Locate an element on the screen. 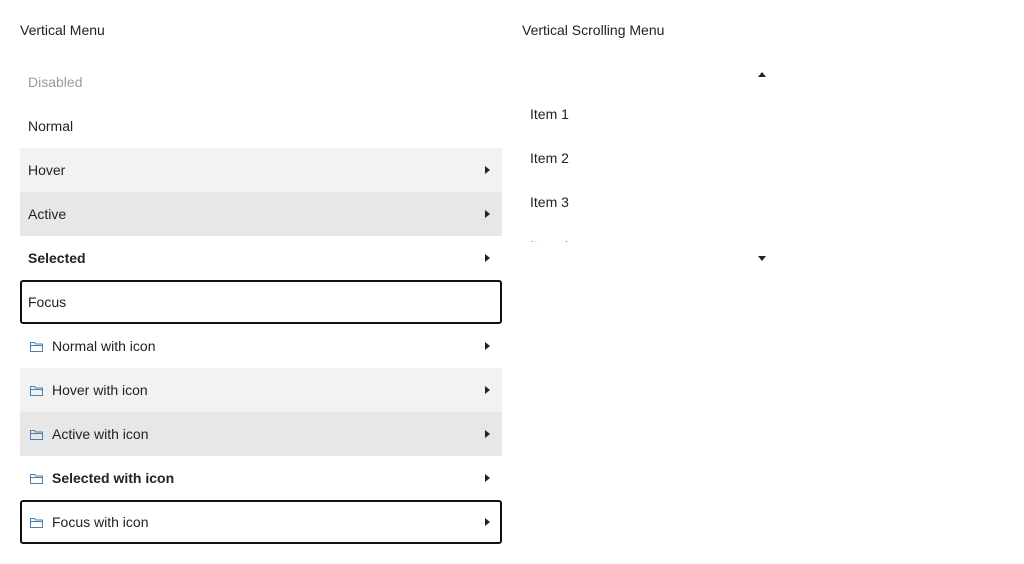  menu-item-focus-with-icon: Focus with icon is located at coordinates (261, 522).